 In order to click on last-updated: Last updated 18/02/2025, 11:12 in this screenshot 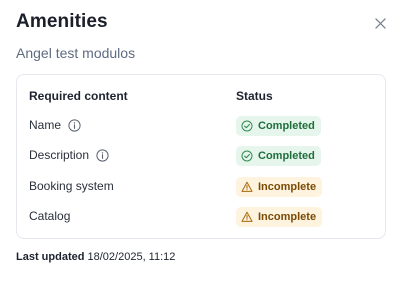, I will do `click(95, 257)`.